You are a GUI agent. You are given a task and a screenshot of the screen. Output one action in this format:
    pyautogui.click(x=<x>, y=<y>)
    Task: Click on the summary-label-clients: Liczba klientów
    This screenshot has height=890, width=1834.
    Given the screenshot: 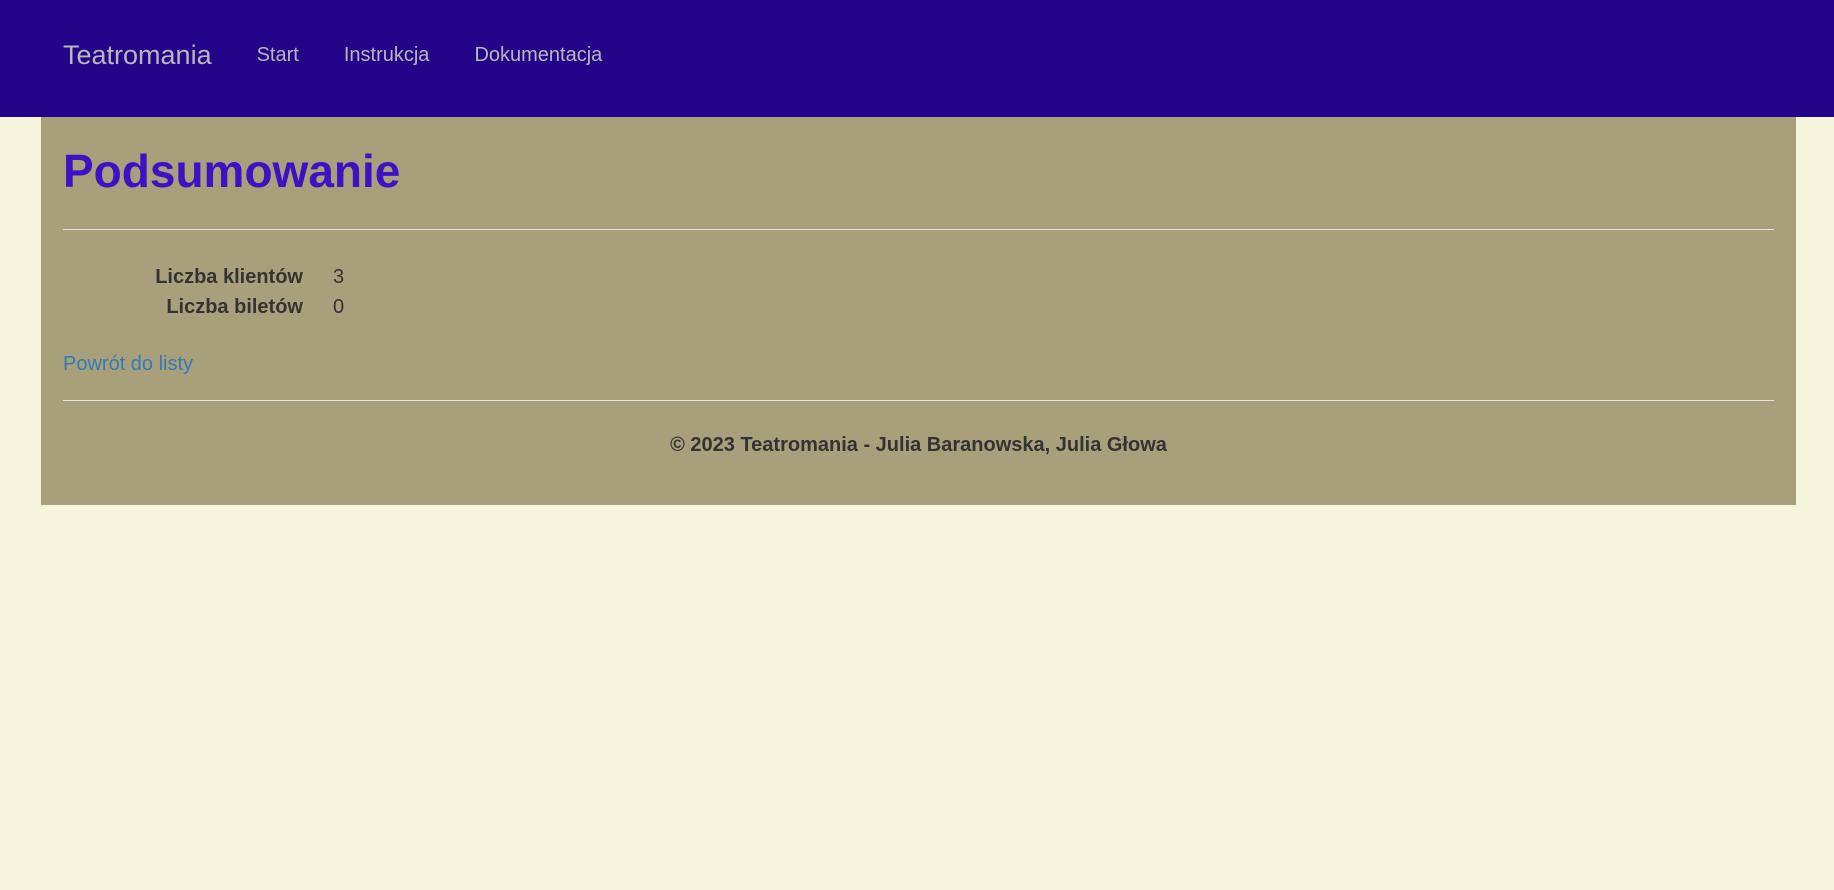 What is the action you would take?
    pyautogui.click(x=229, y=277)
    